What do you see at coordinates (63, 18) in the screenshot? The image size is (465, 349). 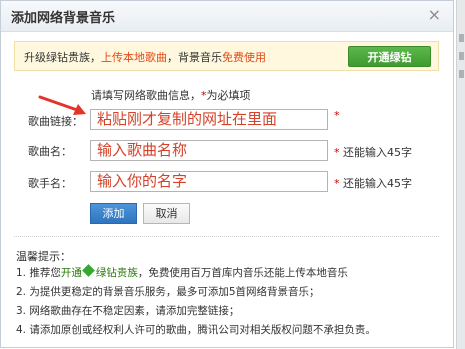 I see `dialog-title: 添加网络背景音乐` at bounding box center [63, 18].